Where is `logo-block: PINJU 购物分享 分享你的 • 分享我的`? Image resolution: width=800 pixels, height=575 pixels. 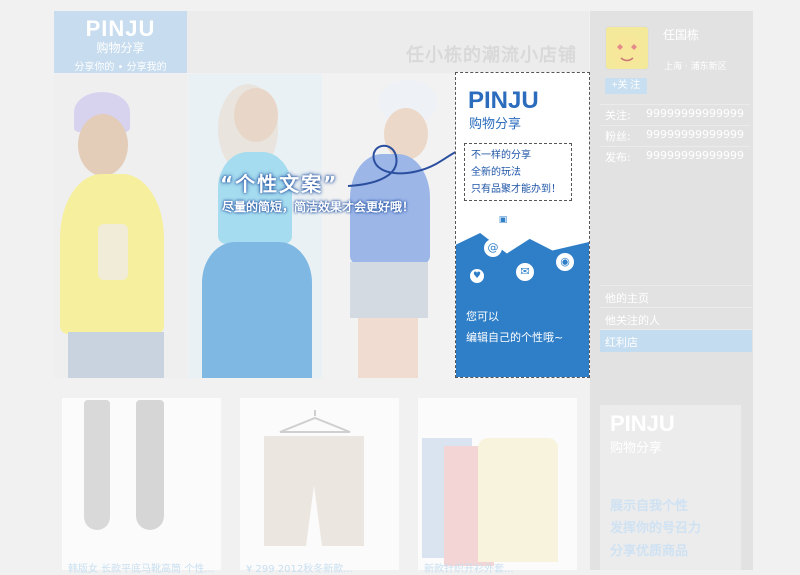 logo-block: PINJU 购物分享 分享你的 • 分享我的 is located at coordinates (120, 42).